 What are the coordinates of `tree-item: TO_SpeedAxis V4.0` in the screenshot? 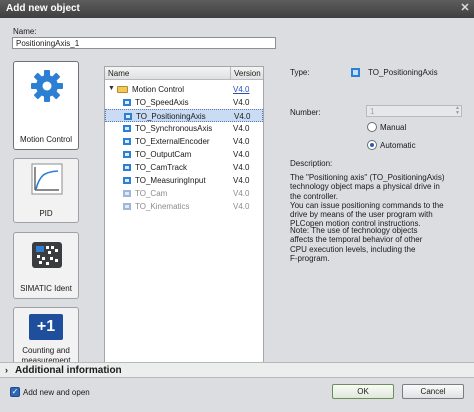 It's located at (184, 102).